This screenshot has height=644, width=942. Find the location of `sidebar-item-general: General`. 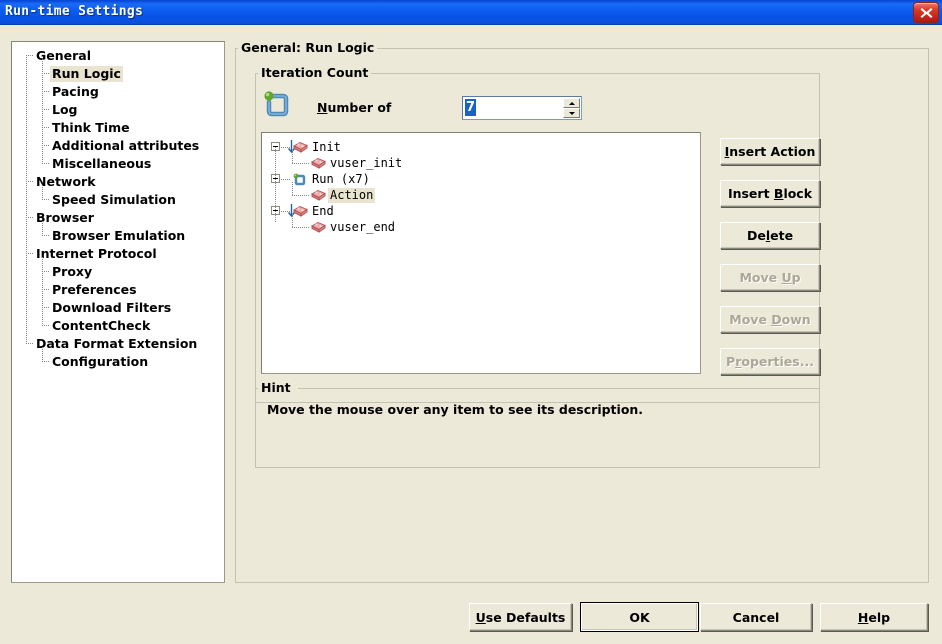

sidebar-item-general: General is located at coordinates (118, 56).